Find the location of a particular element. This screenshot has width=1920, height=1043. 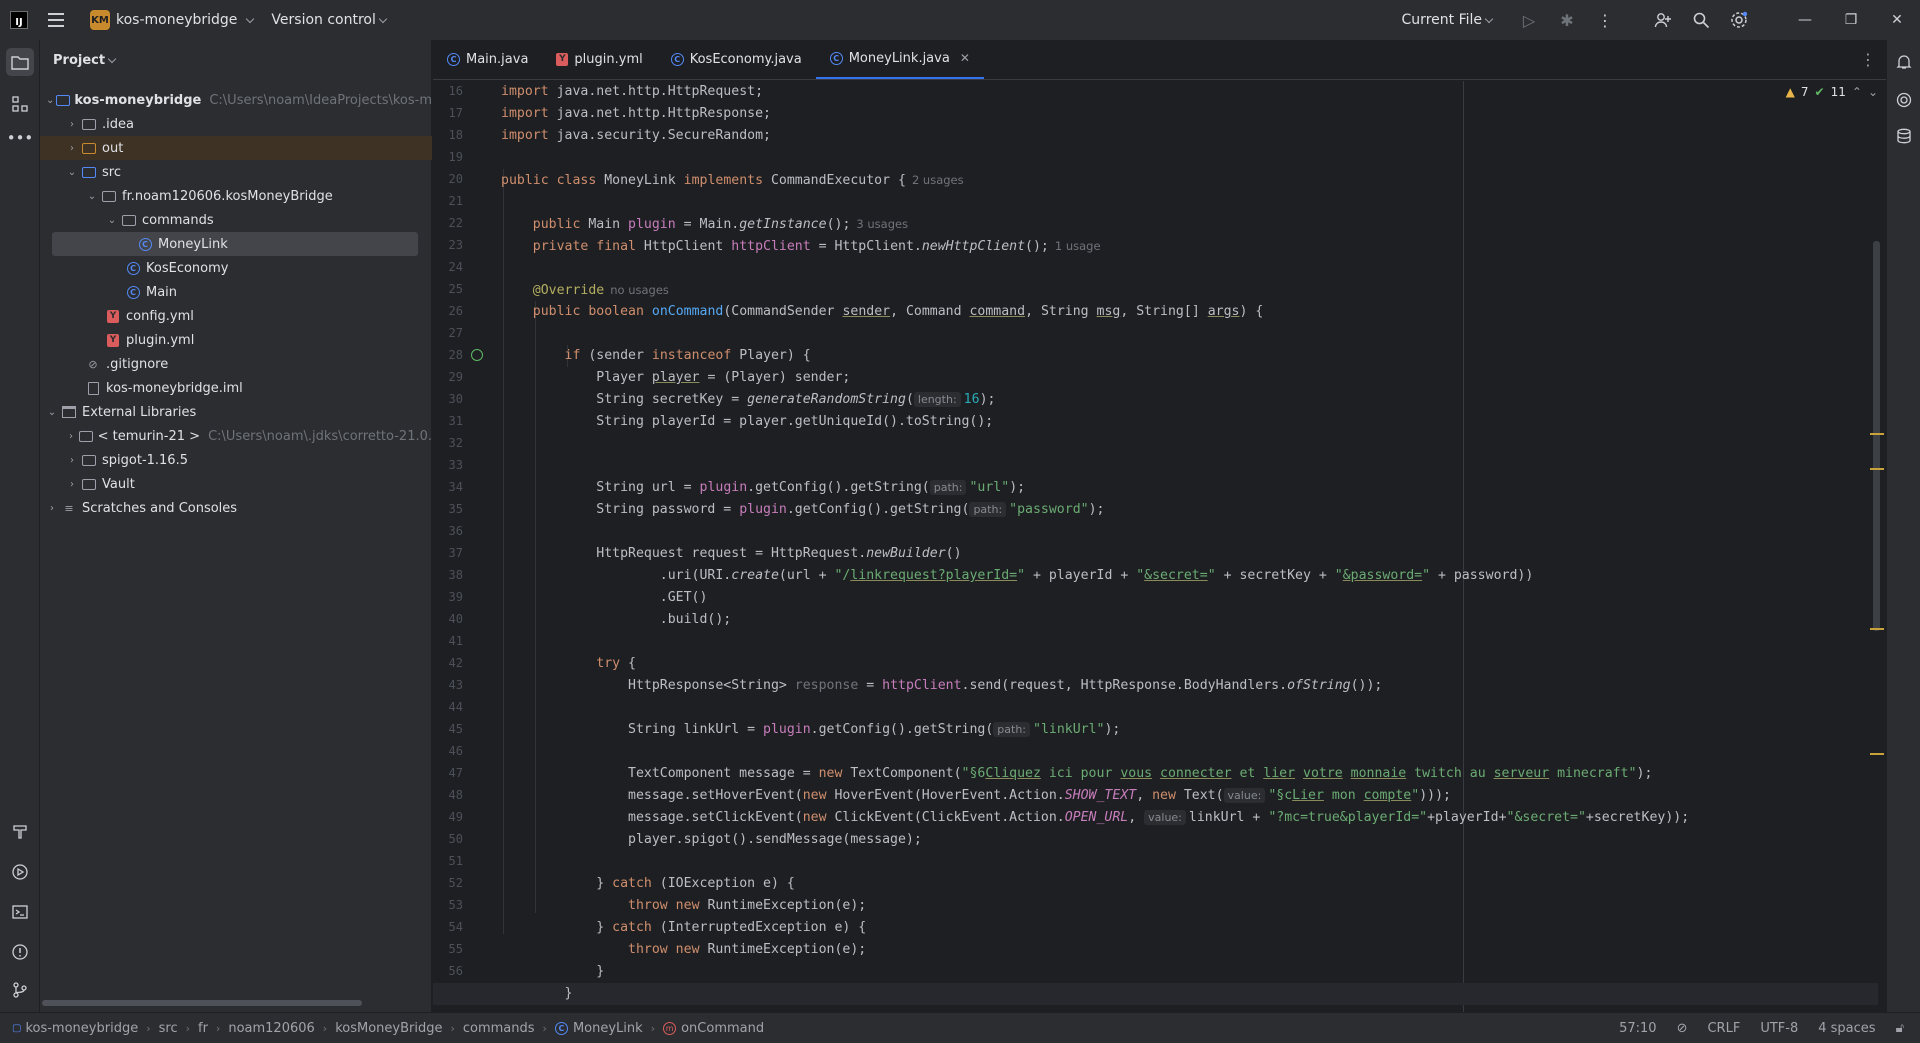

lock-icon: 🔓︎ is located at coordinates (1900, 1028).